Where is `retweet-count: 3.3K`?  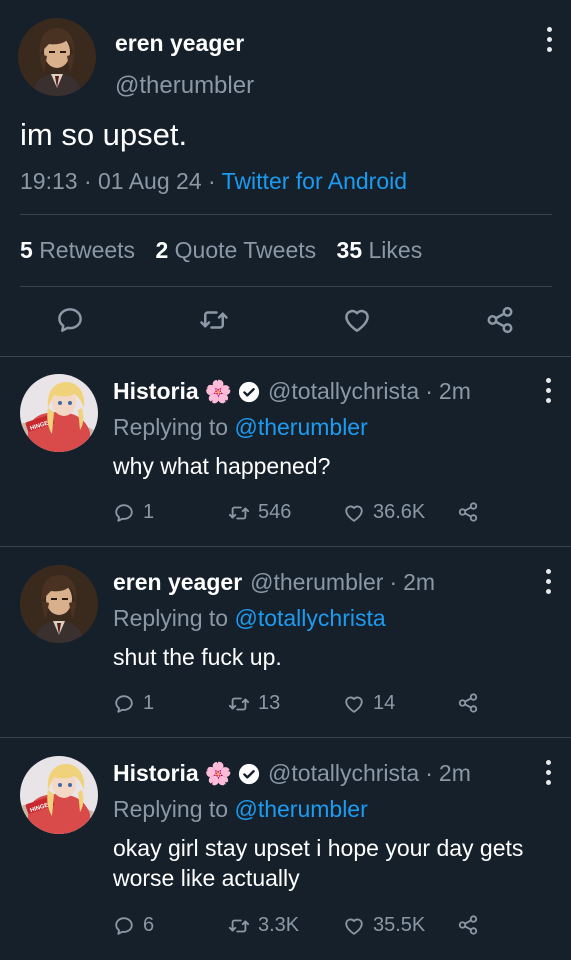
retweet-count: 3.3K is located at coordinates (279, 925).